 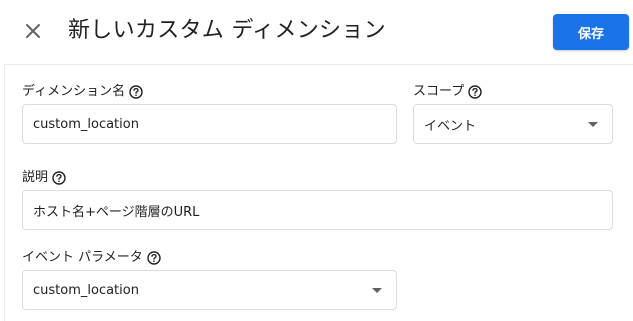 I want to click on page-title: 新しいカスタム ディメンション, so click(x=227, y=30).